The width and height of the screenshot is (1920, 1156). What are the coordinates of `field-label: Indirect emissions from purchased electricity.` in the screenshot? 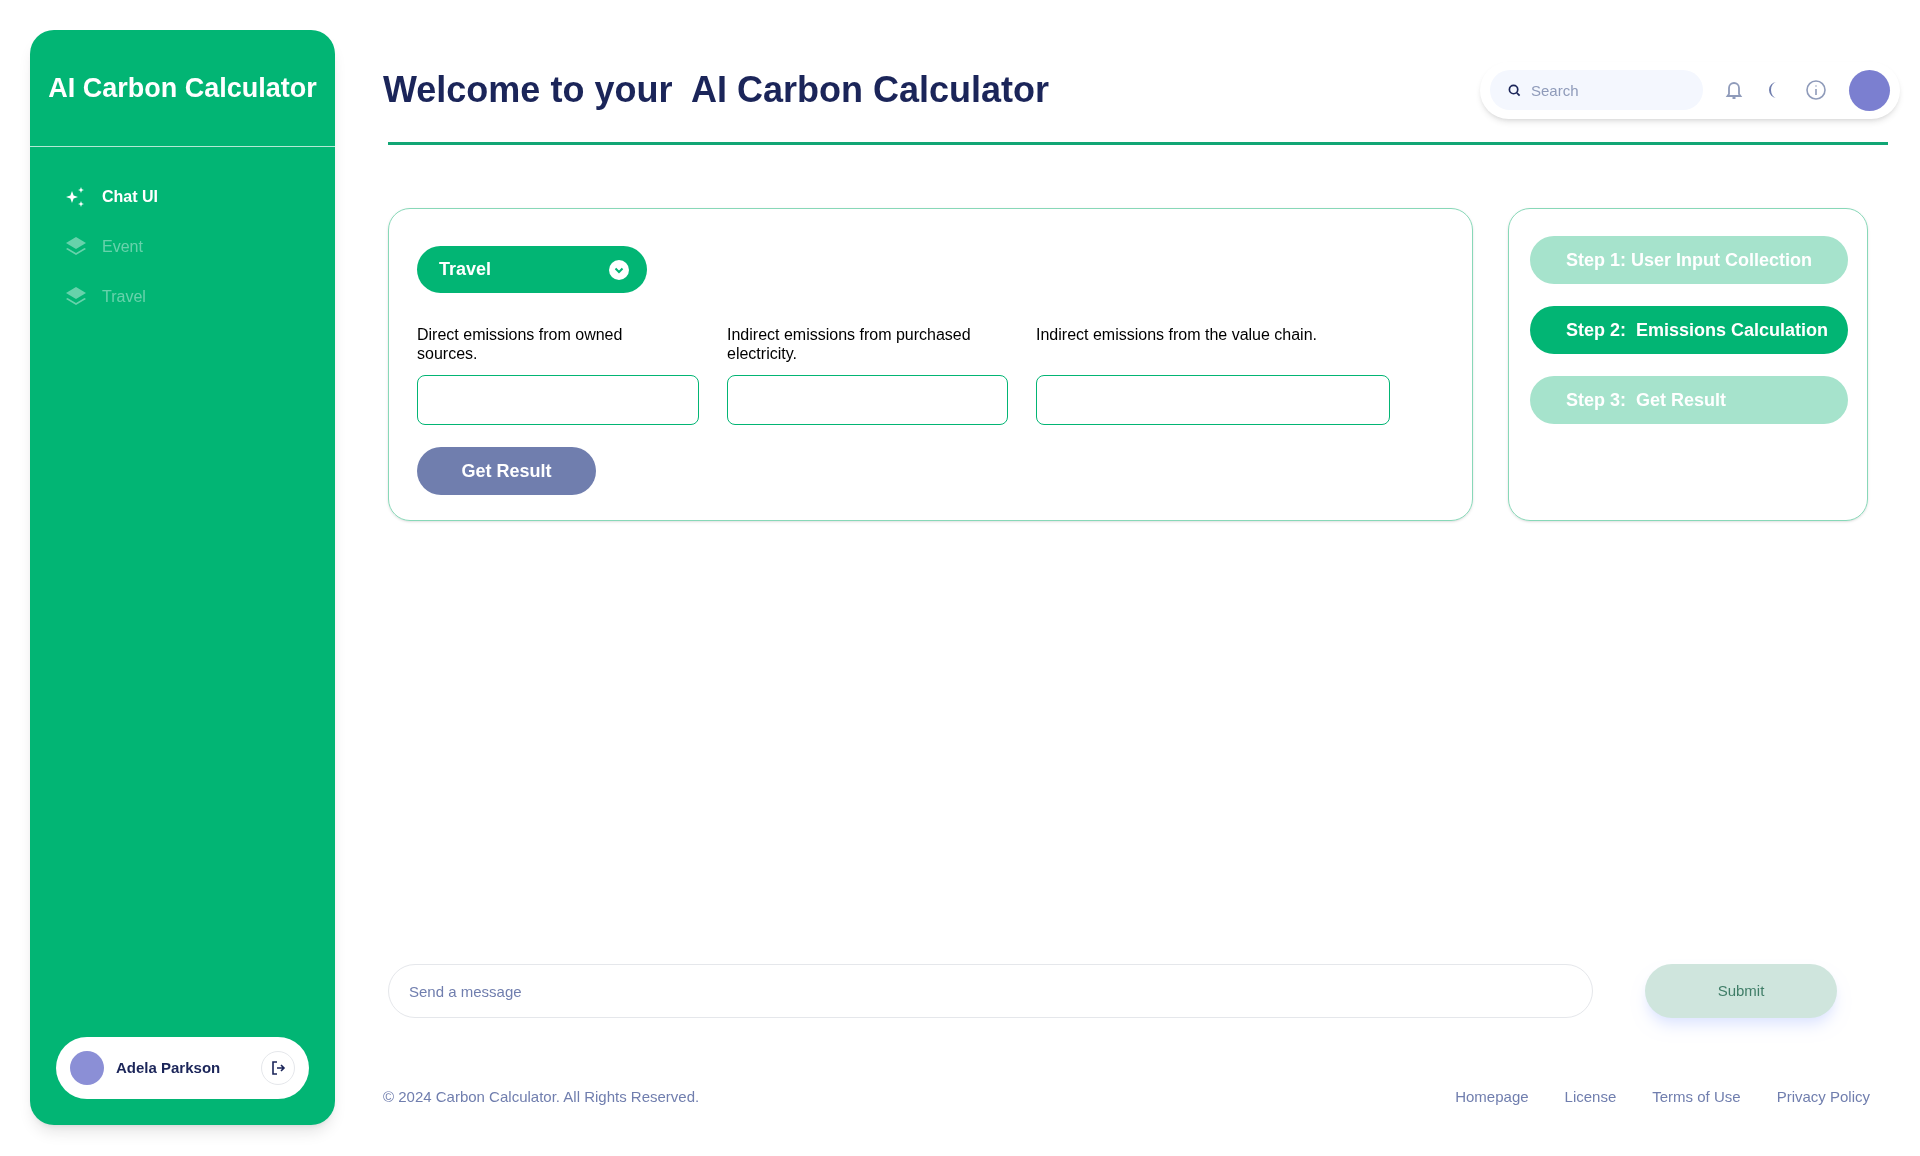 It's located at (849, 344).